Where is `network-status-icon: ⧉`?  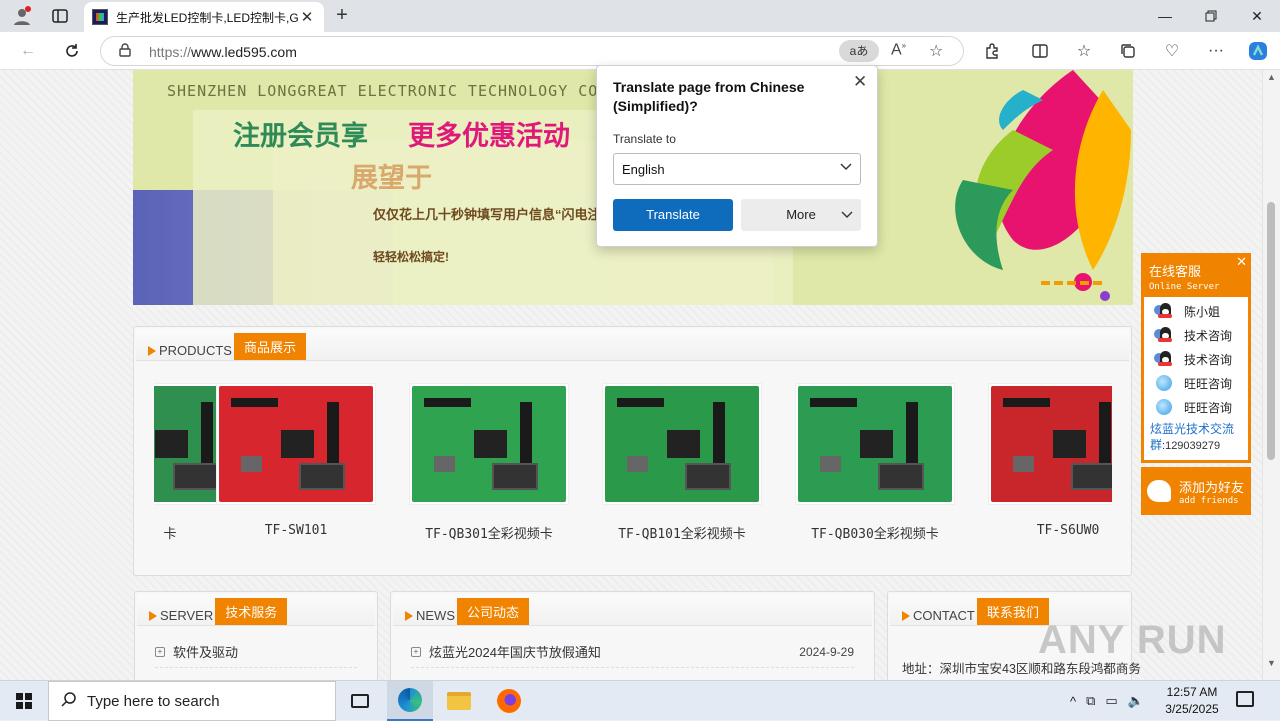 network-status-icon: ⧉ is located at coordinates (1090, 701).